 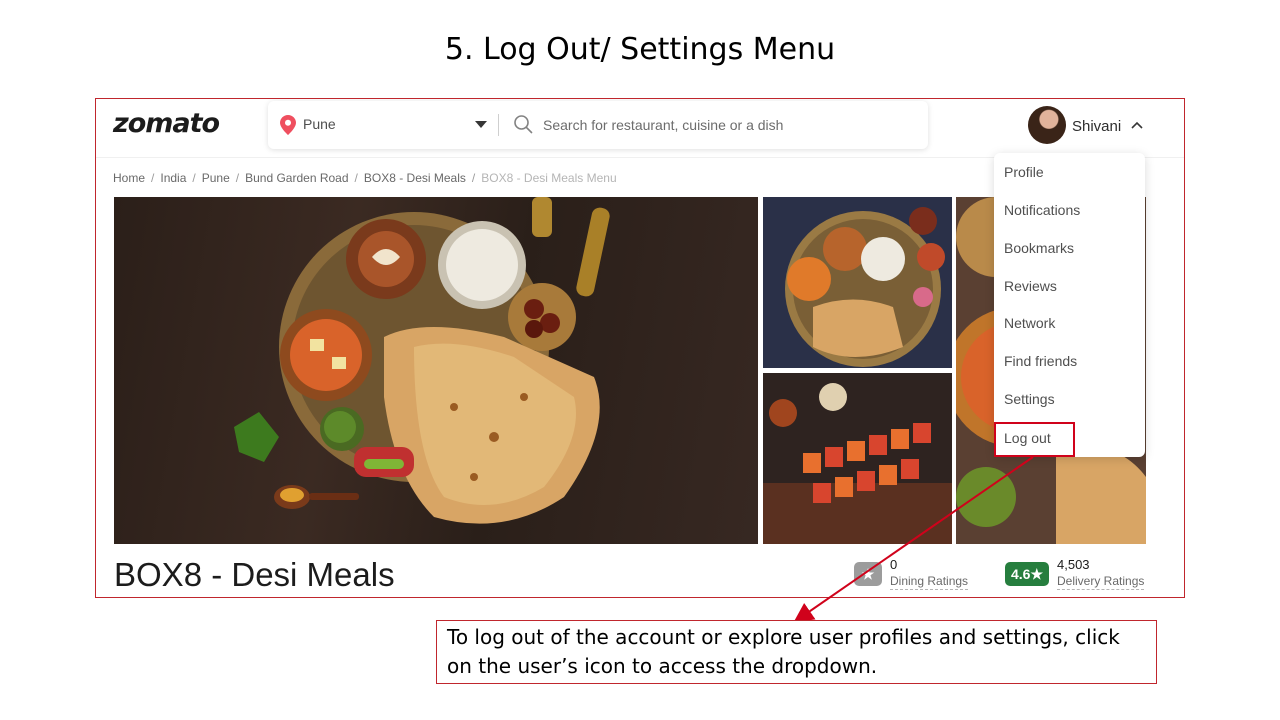 What do you see at coordinates (1137, 125) in the screenshot?
I see `chevron-up-icon` at bounding box center [1137, 125].